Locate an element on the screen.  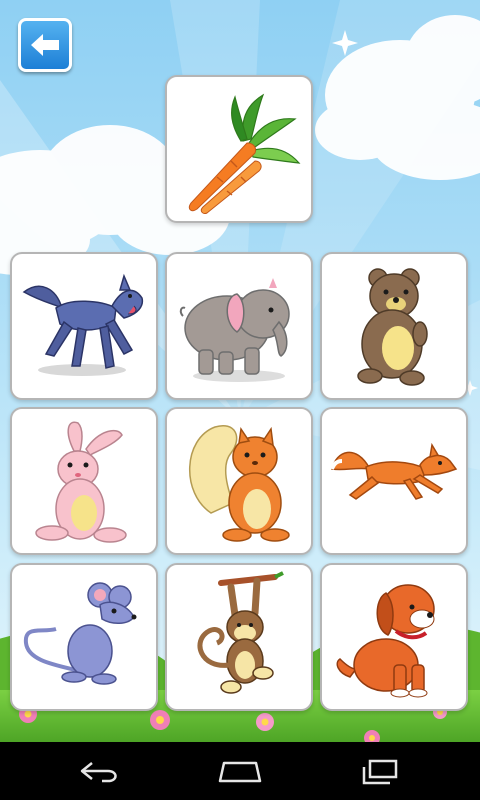
animal-card-mouse is located at coordinates (84, 637).